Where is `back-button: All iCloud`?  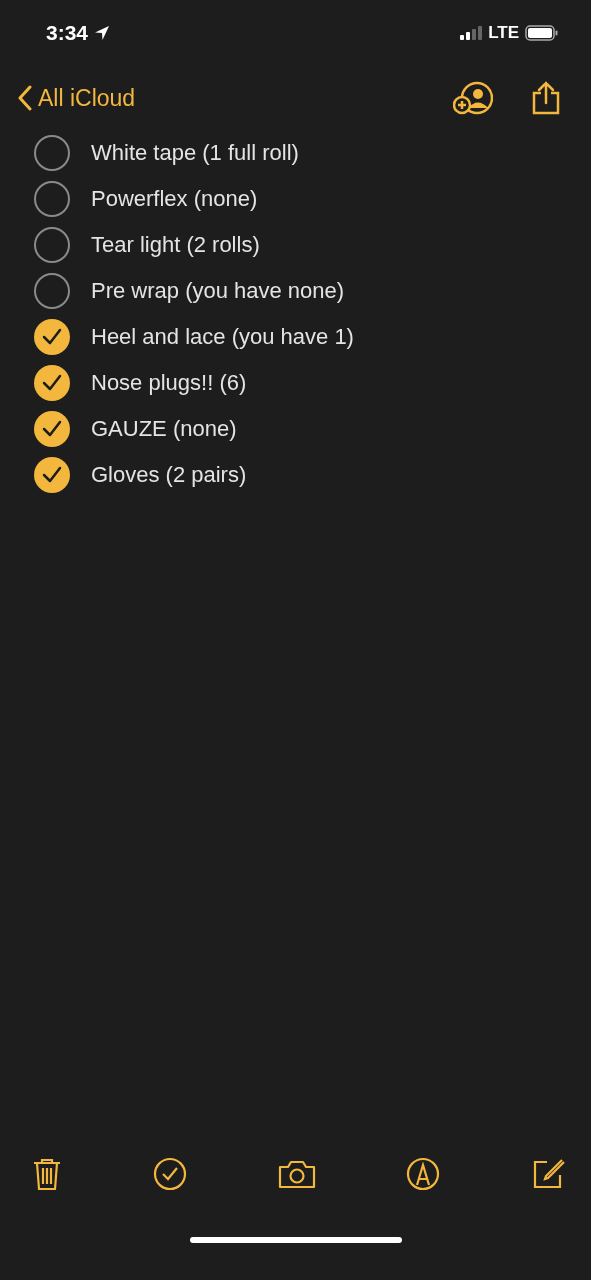 back-button: All iCloud is located at coordinates (77, 98).